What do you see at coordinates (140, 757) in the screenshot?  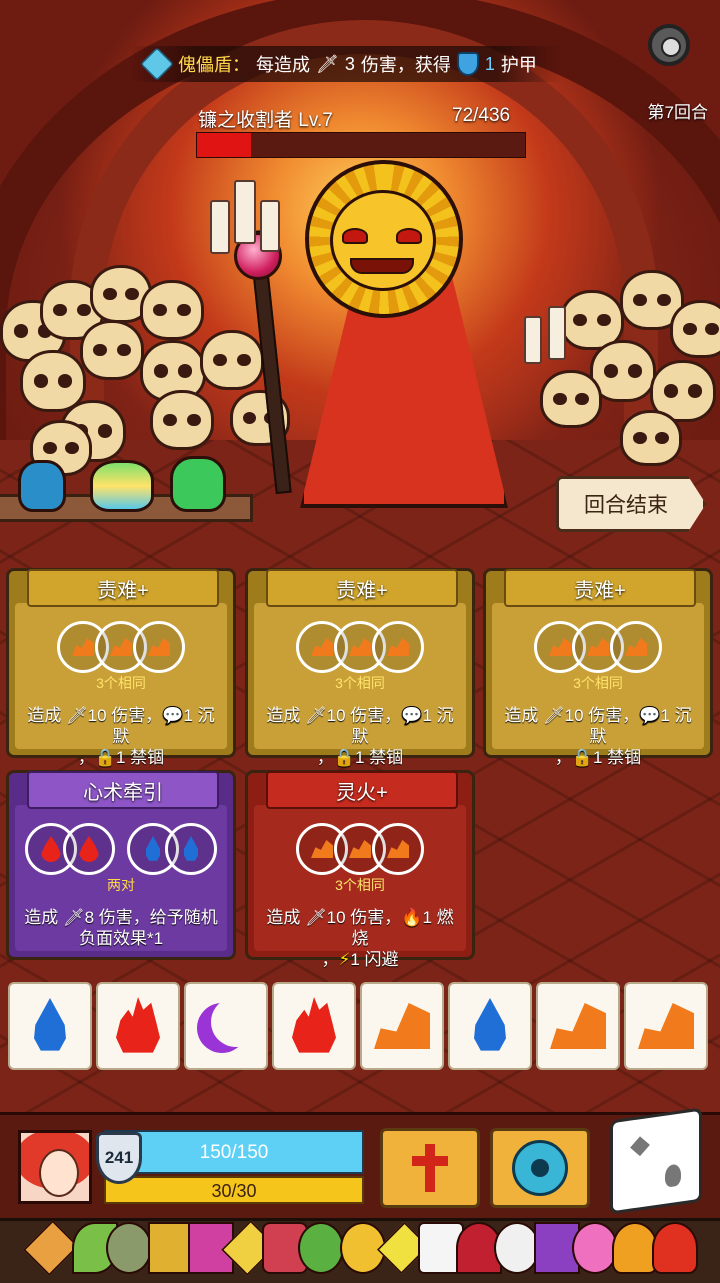 I see `desc-text: 1 禁锢` at bounding box center [140, 757].